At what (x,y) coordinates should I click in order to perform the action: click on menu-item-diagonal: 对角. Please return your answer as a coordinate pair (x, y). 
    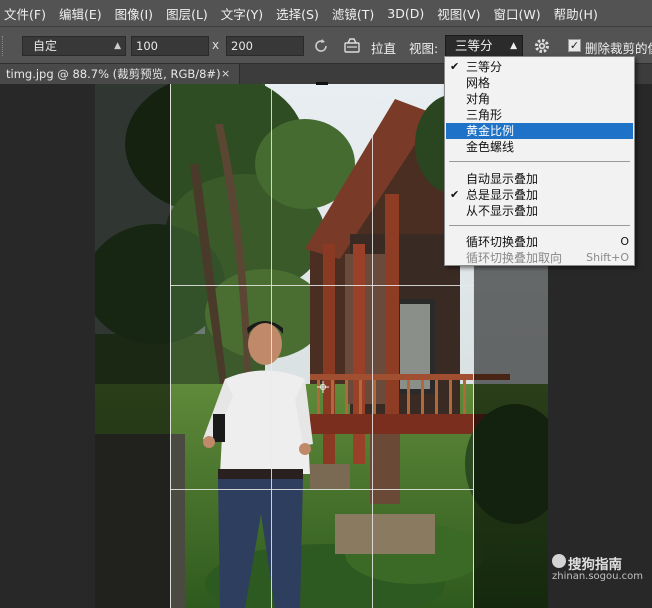
    Looking at the image, I should click on (539, 99).